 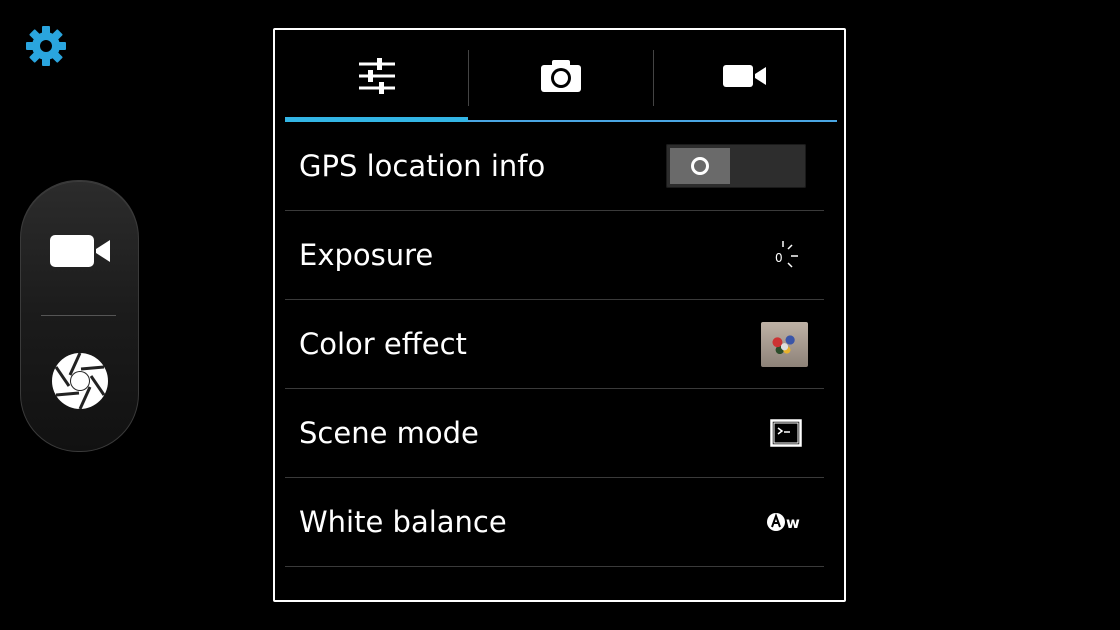 I want to click on mode-switcher, so click(x=79, y=316).